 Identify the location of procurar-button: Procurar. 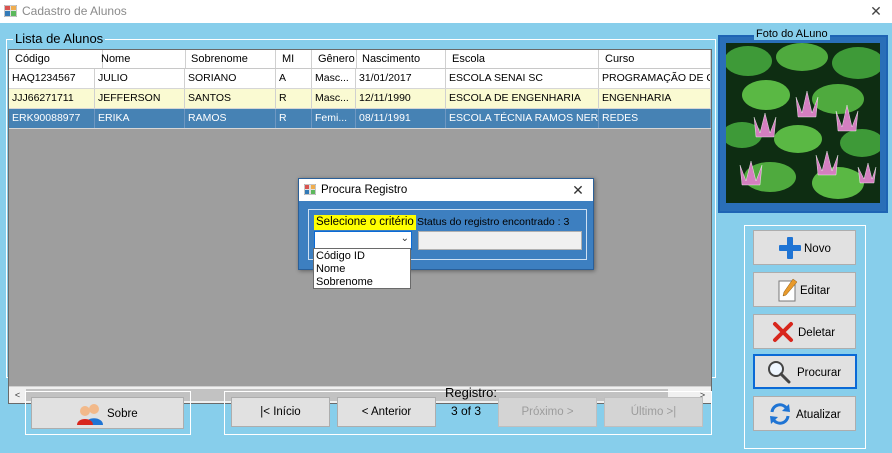
(805, 371).